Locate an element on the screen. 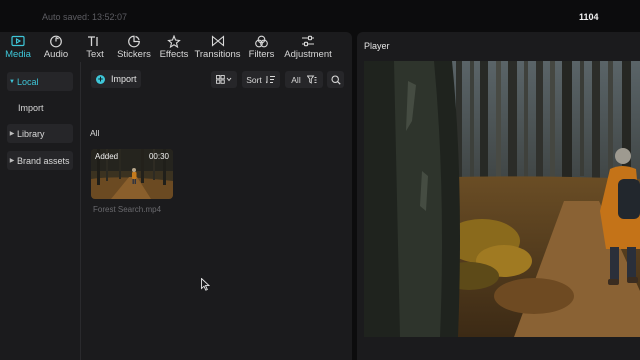 Image resolution: width=640 pixels, height=360 pixels. sort-button-label: Sort is located at coordinates (254, 79).